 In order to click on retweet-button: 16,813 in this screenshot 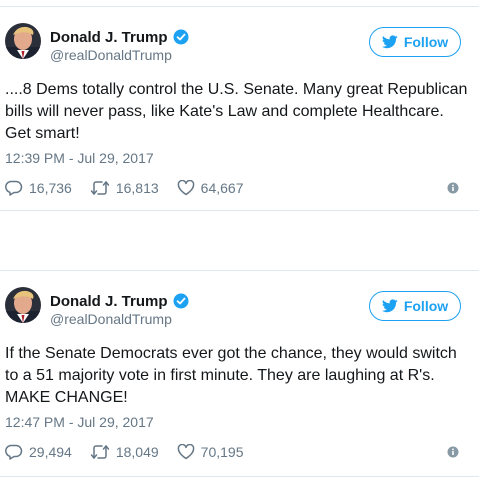, I will do `click(124, 188)`.